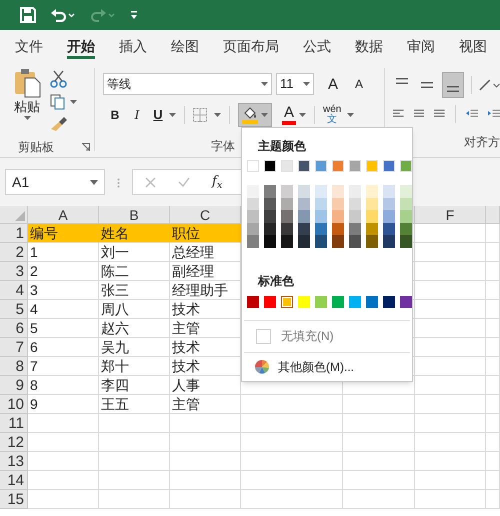 The width and height of the screenshot is (500, 516). Describe the element at coordinates (14, 233) in the screenshot. I see `row-header: 1` at that location.